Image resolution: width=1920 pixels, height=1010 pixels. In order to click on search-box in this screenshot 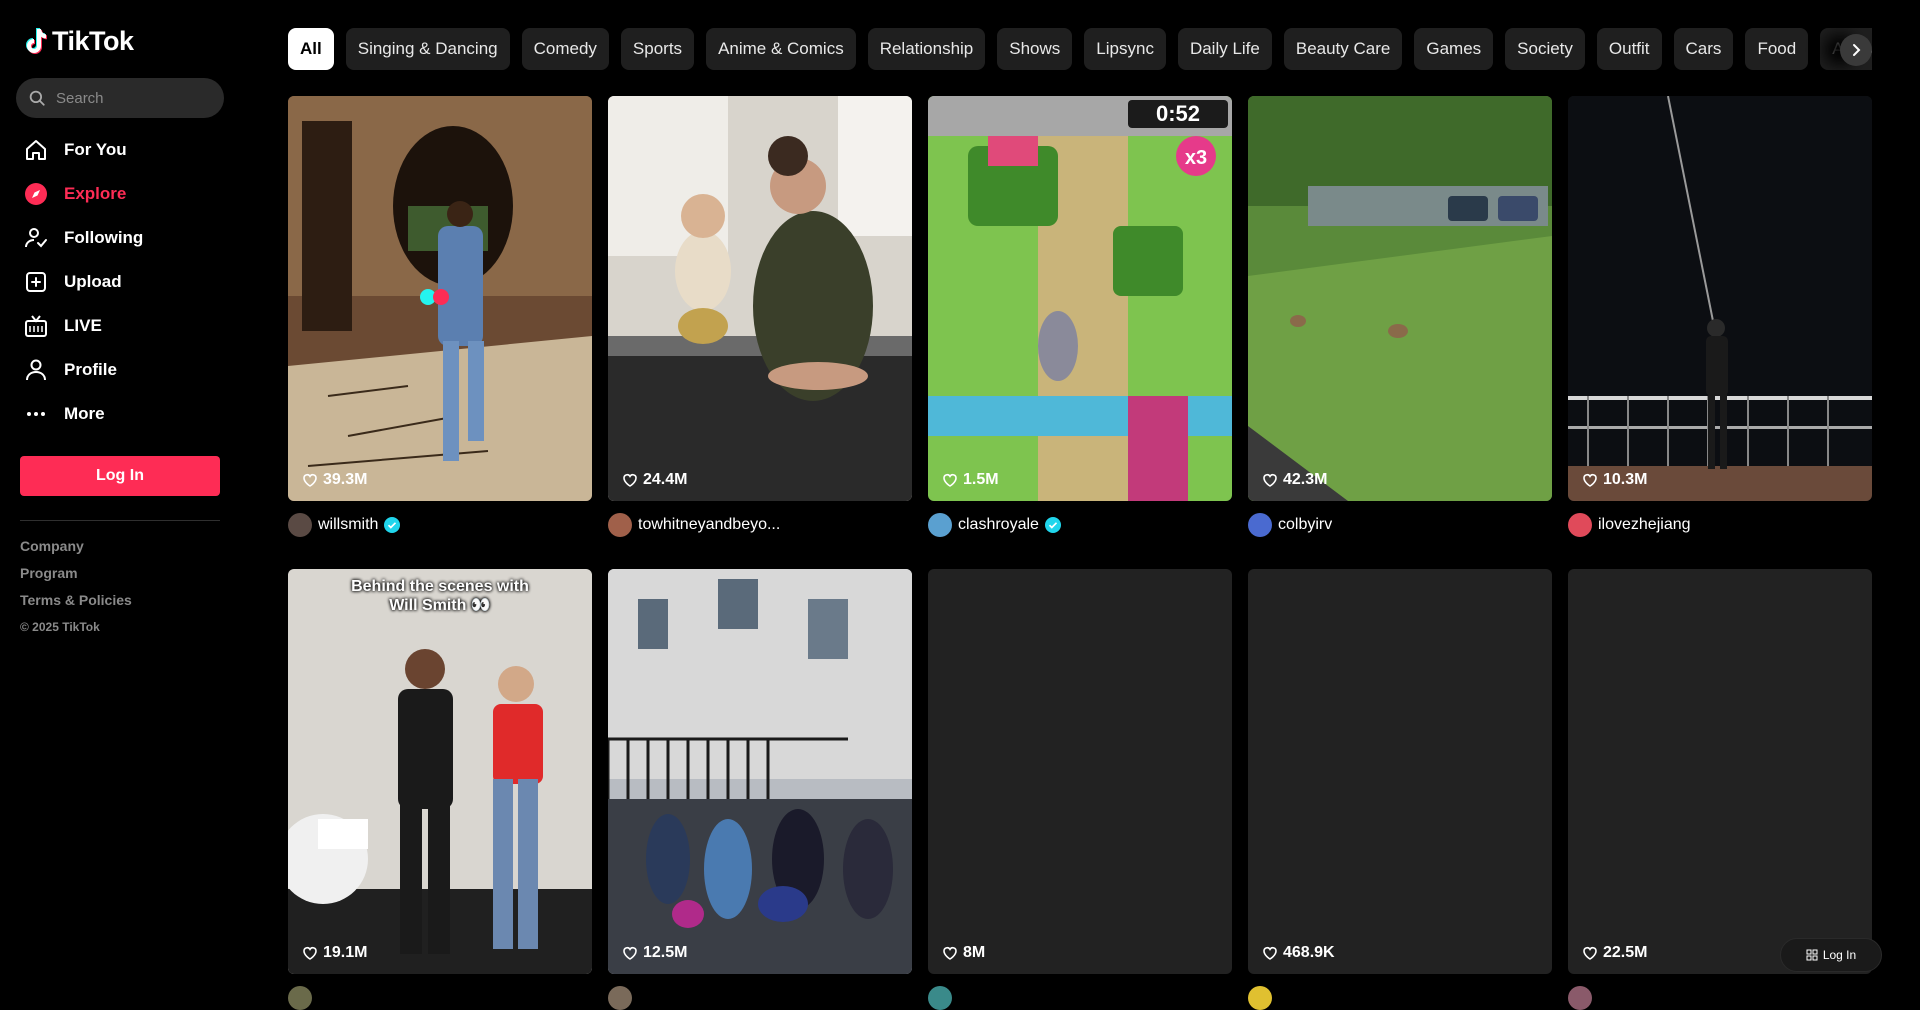, I will do `click(120, 98)`.